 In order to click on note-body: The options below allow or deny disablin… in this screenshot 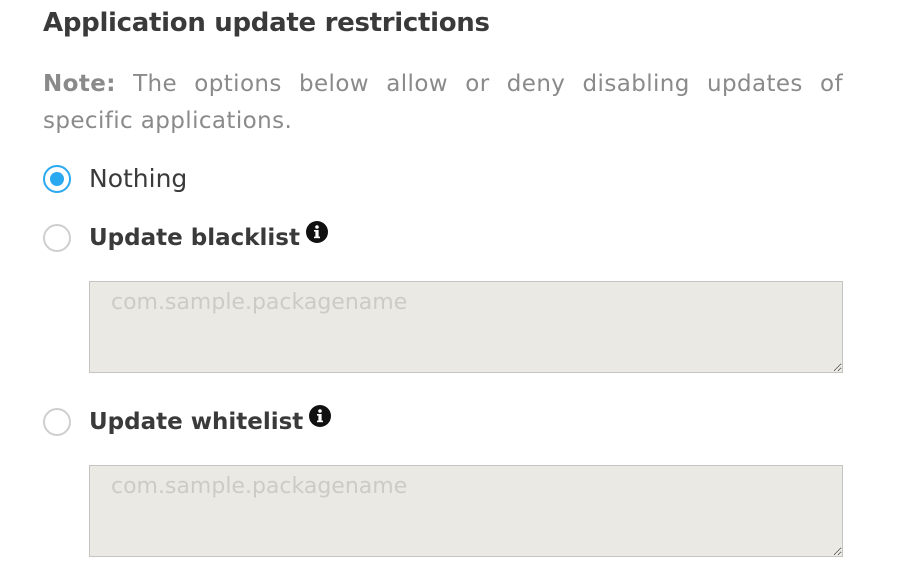, I will do `click(443, 102)`.